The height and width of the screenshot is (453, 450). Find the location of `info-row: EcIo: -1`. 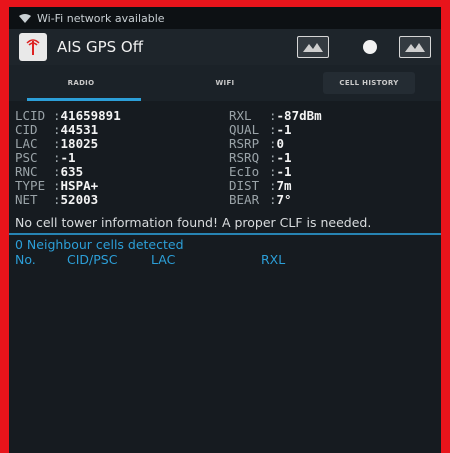

info-row: EcIo: -1 is located at coordinates (260, 171).